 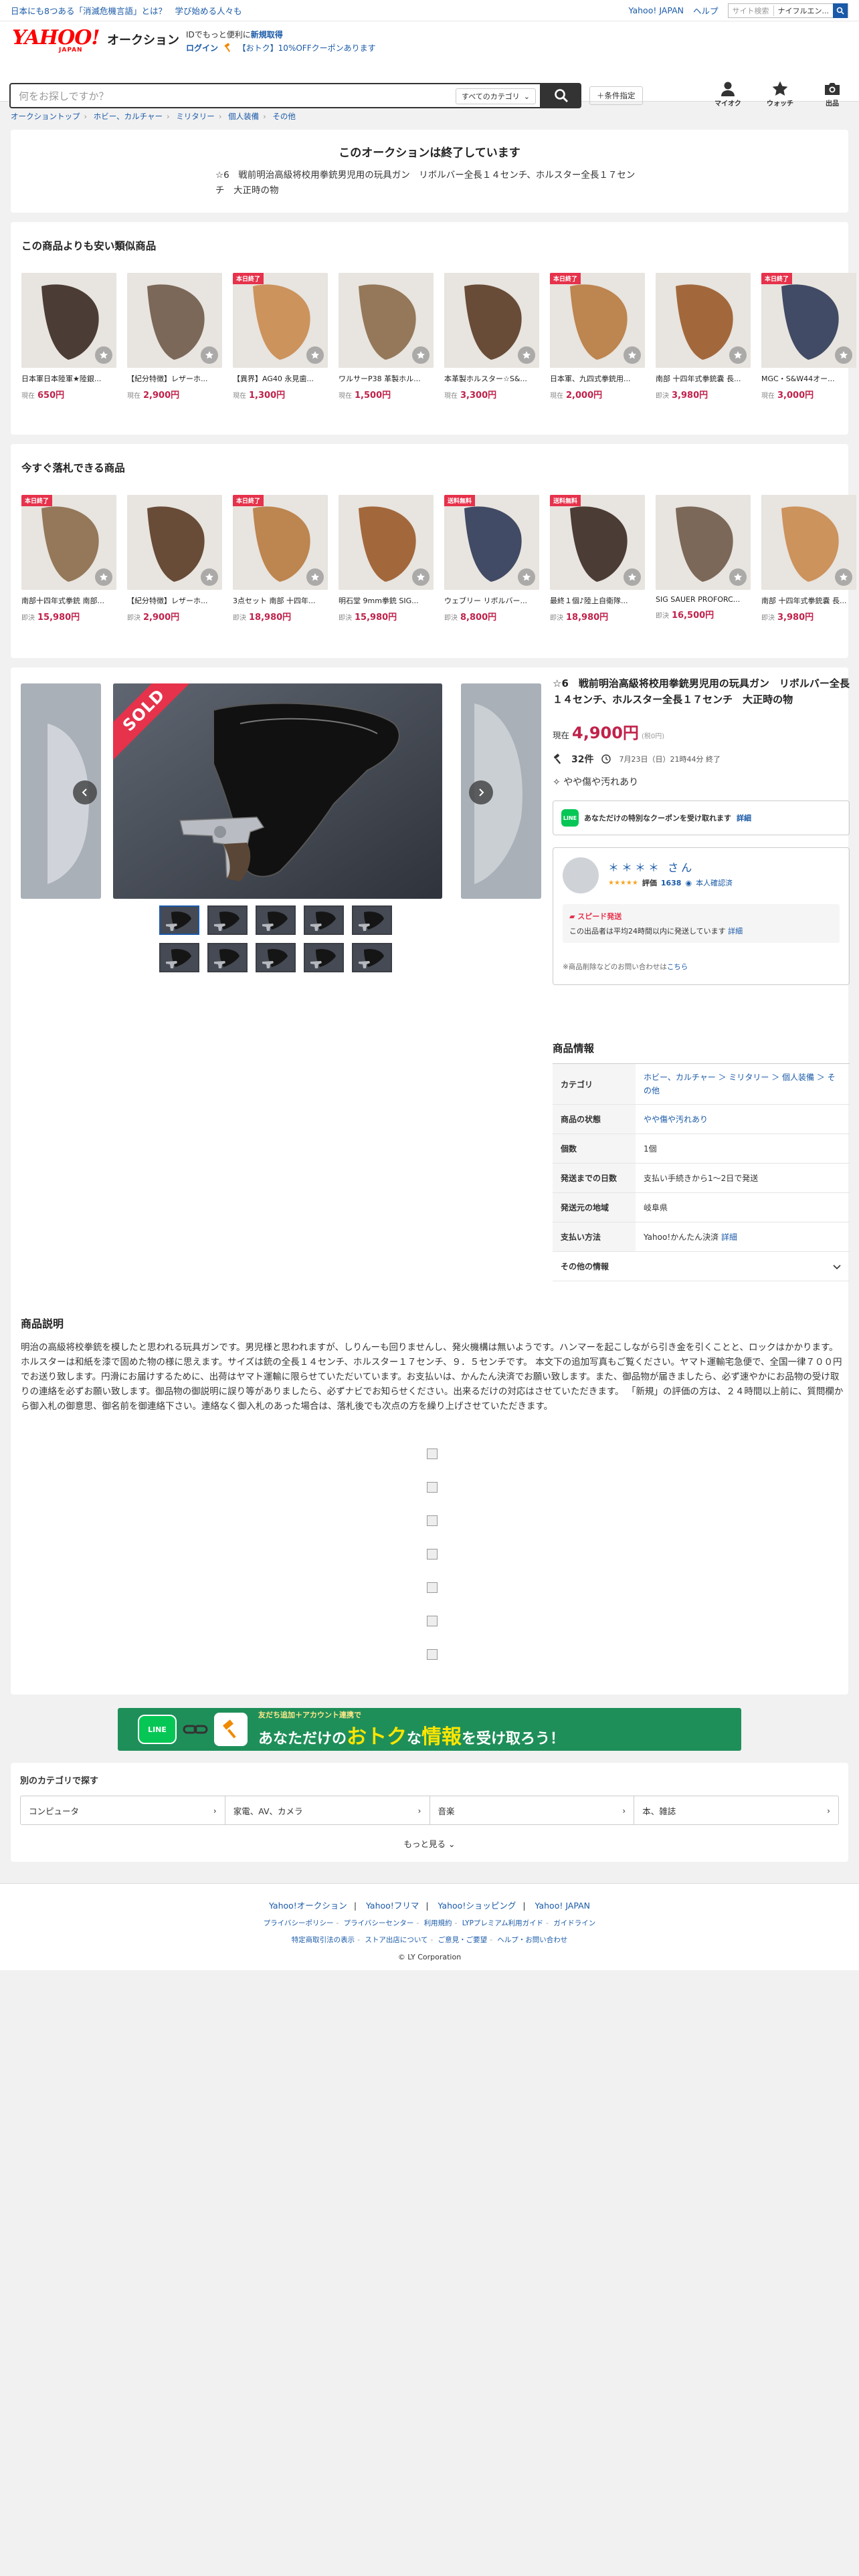 I want to click on product-card: 本日終了 日本軍、九四式拳銃用... 現在 2,000円, so click(x=597, y=337).